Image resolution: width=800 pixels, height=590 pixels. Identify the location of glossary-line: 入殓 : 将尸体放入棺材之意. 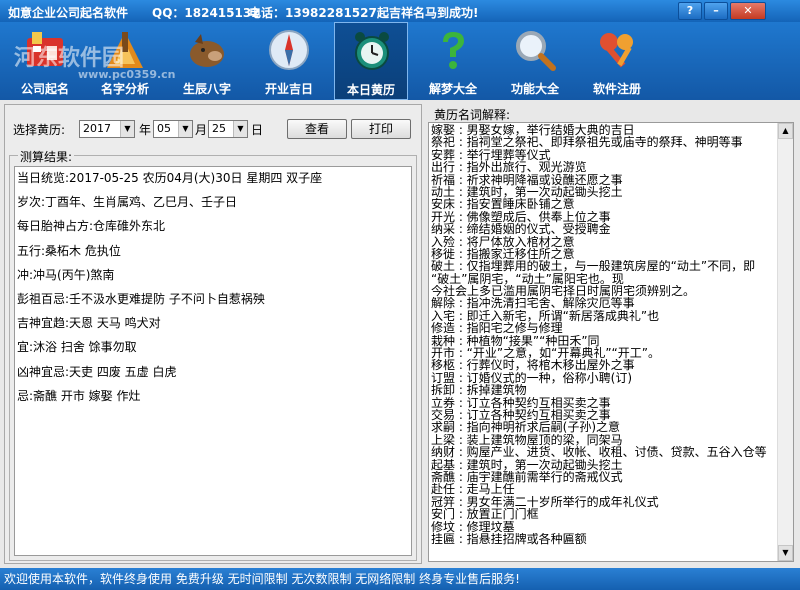
(503, 241).